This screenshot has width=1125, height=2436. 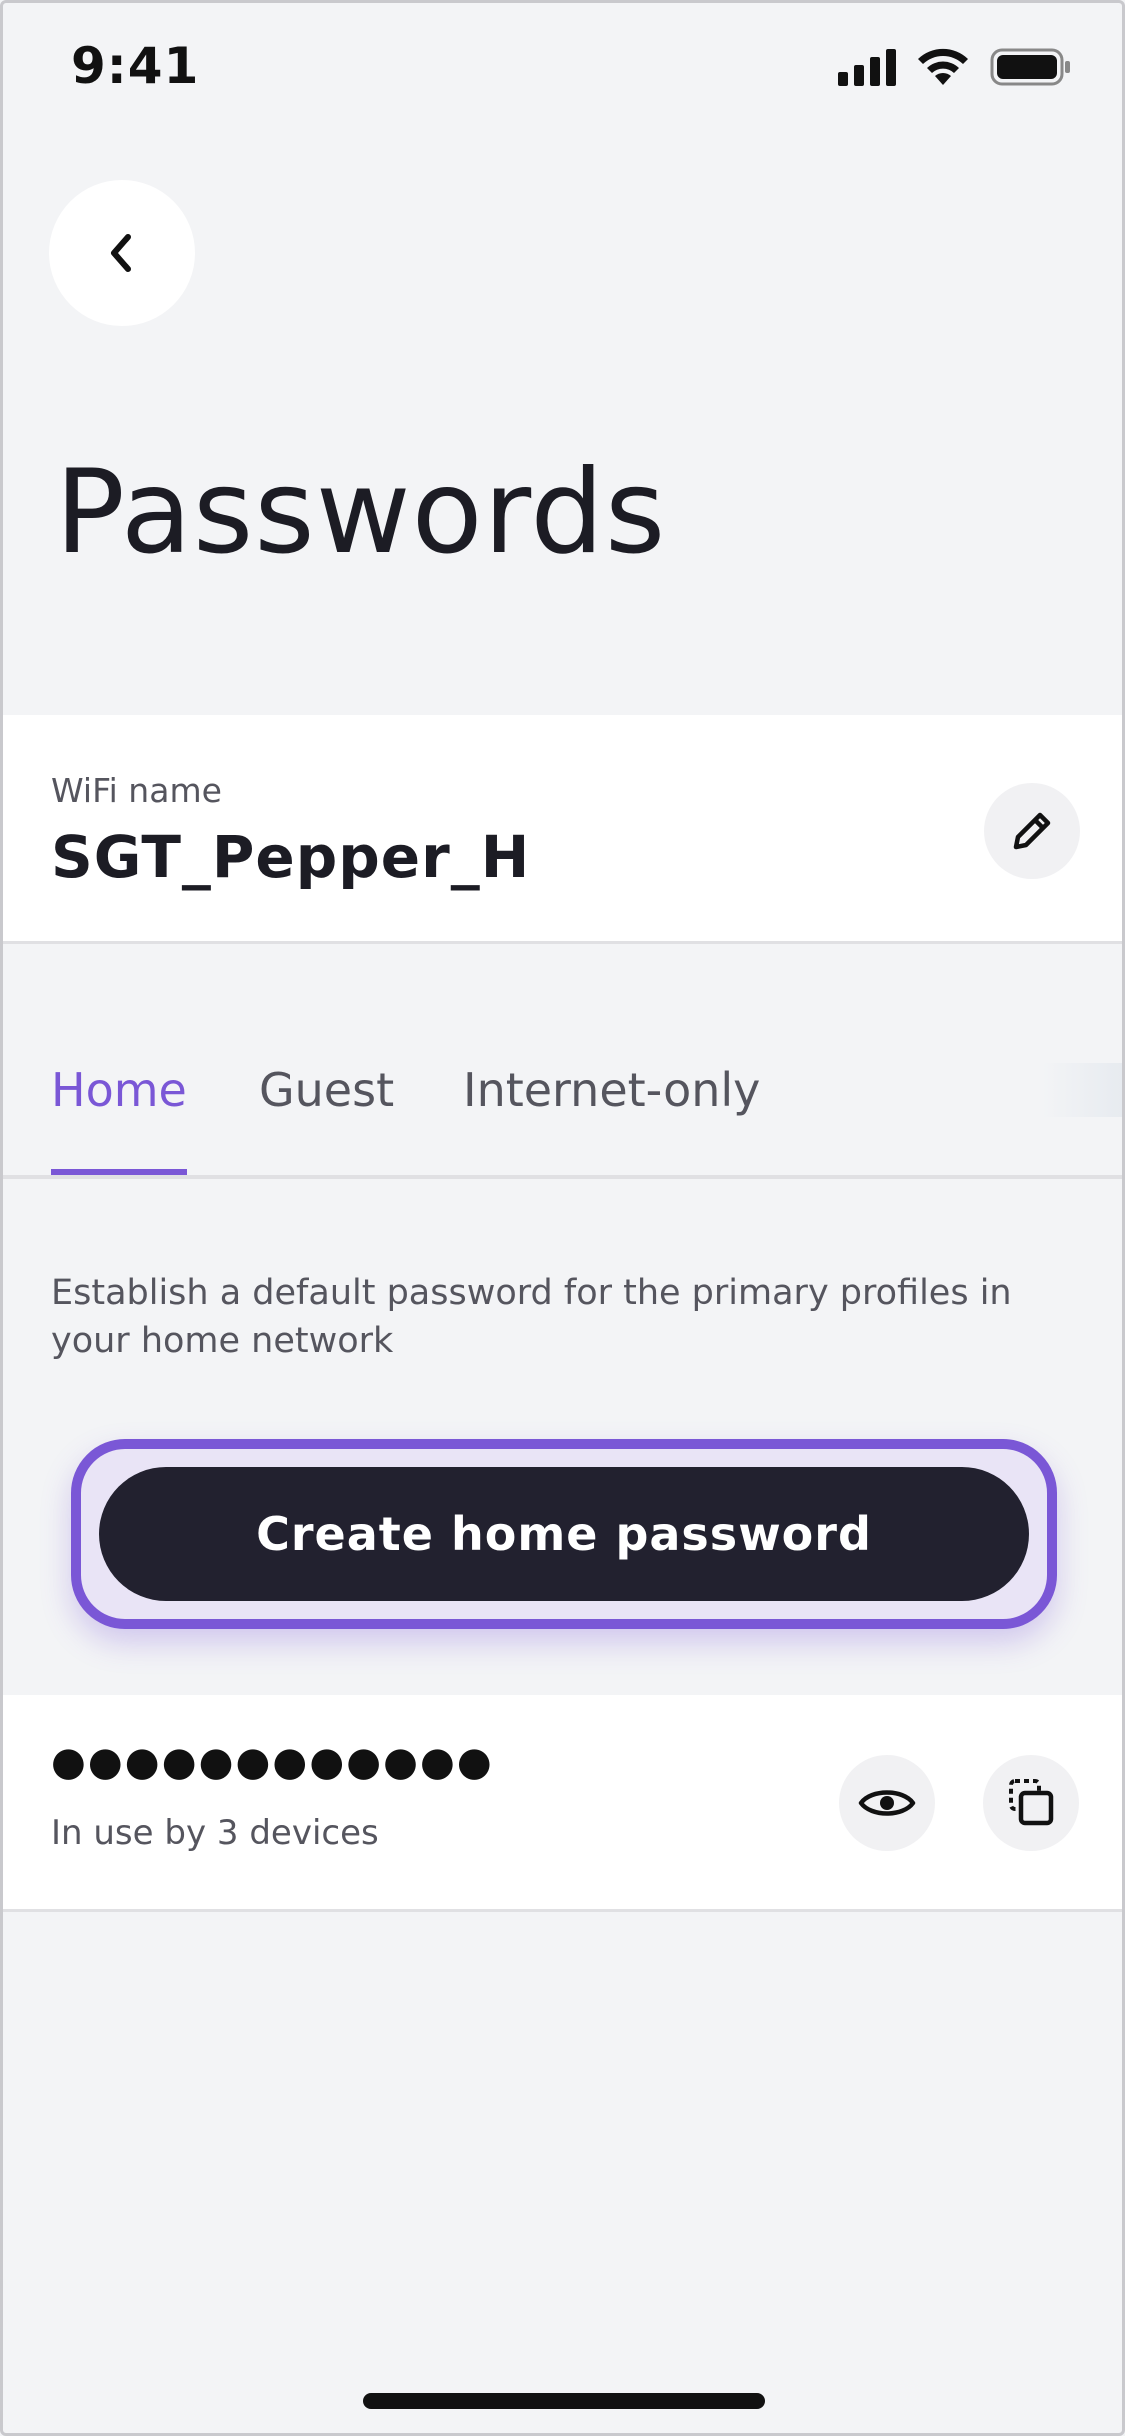 I want to click on status-icons, so click(x=955, y=67).